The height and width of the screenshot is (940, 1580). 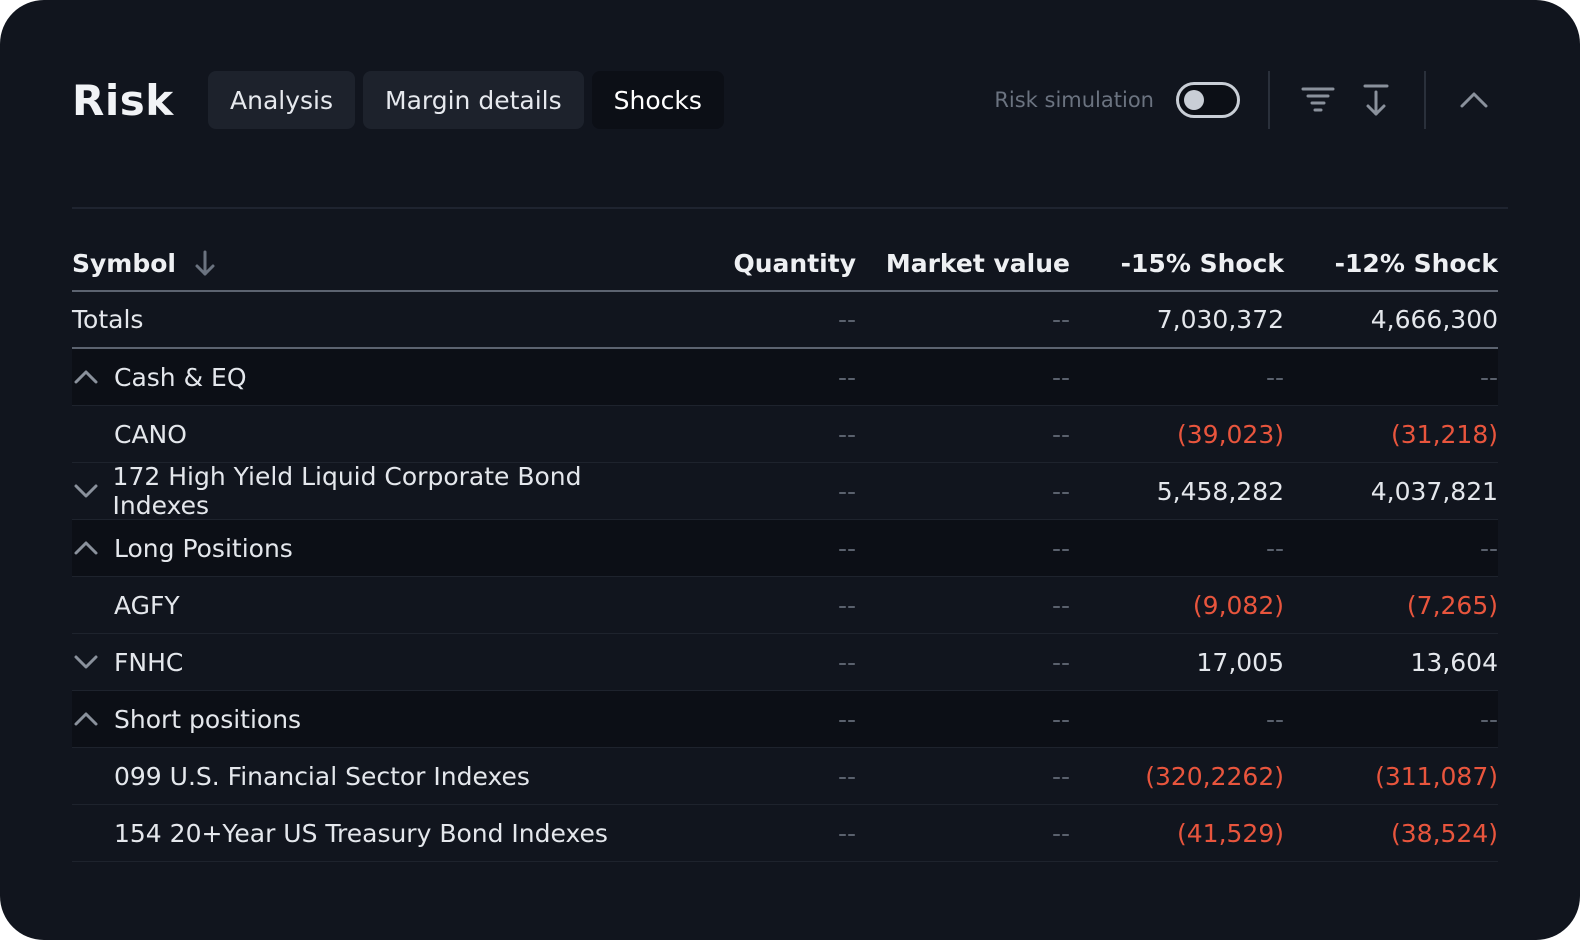 What do you see at coordinates (1376, 100) in the screenshot?
I see `download-icon` at bounding box center [1376, 100].